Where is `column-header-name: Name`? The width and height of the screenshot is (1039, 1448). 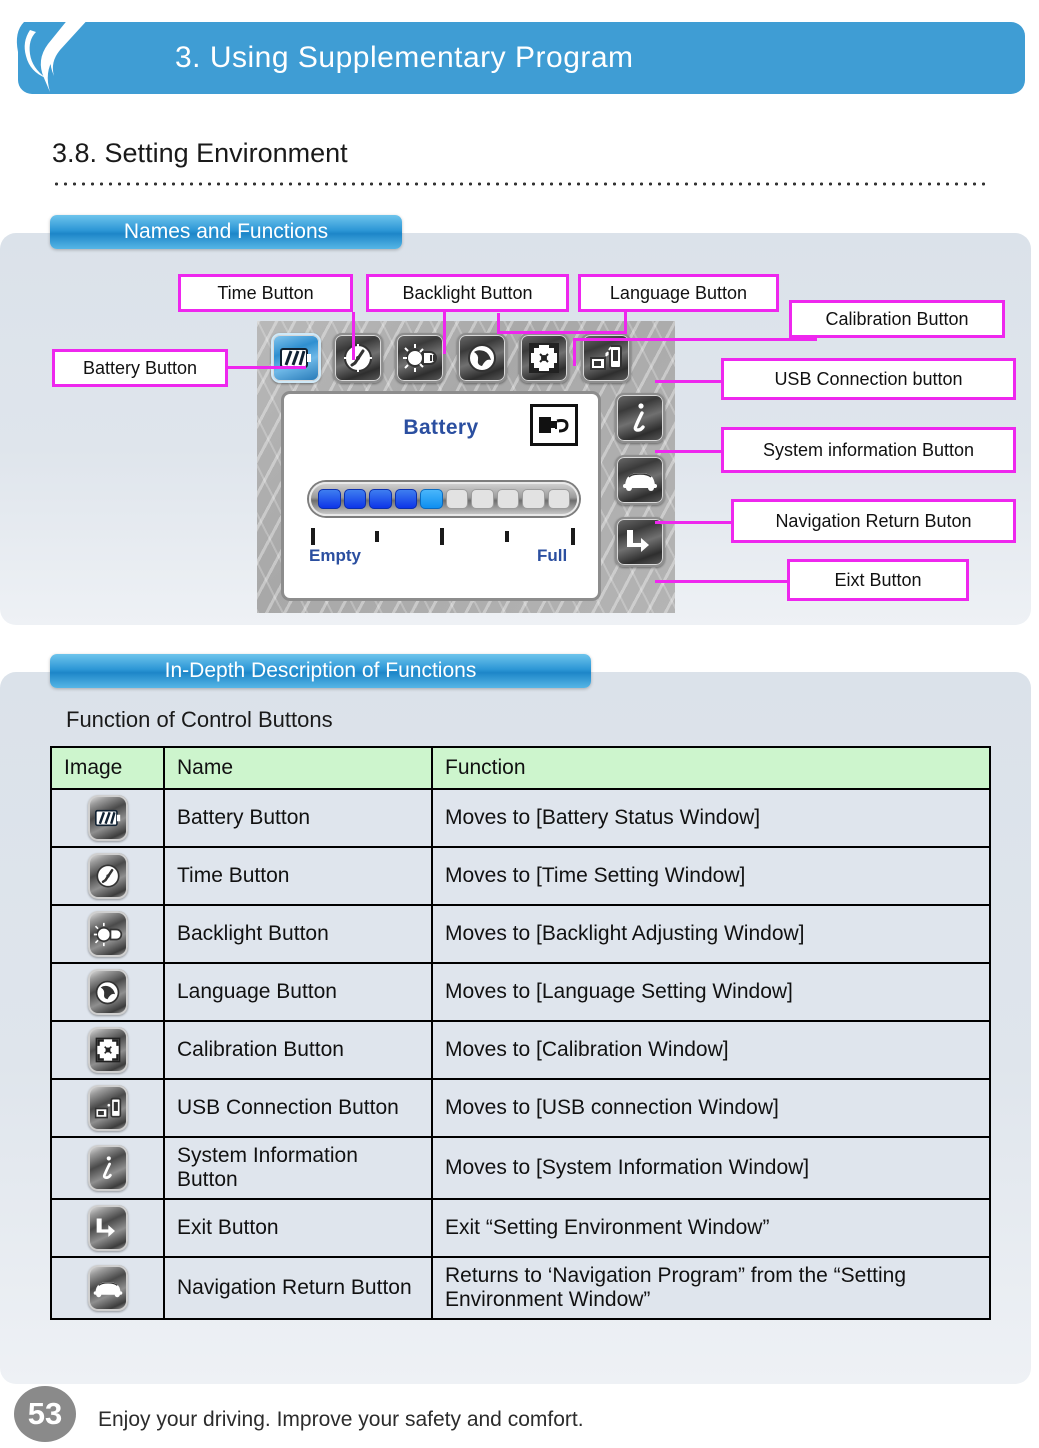
column-header-name: Name is located at coordinates (298, 768).